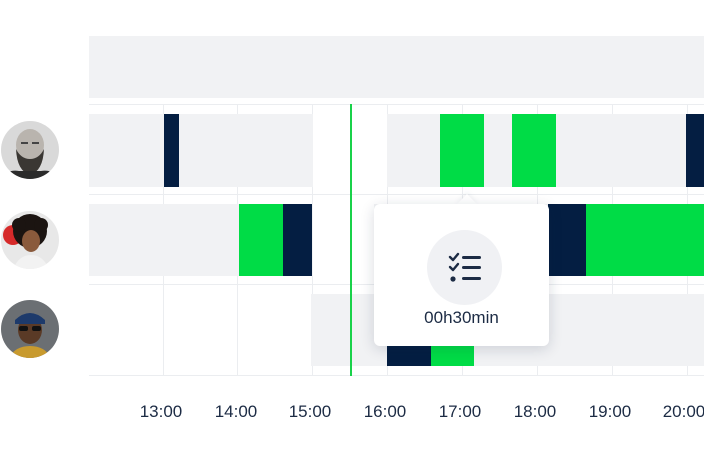 This screenshot has height=470, width=704. Describe the element at coordinates (201, 150) in the screenshot. I see `shift-bar` at that location.